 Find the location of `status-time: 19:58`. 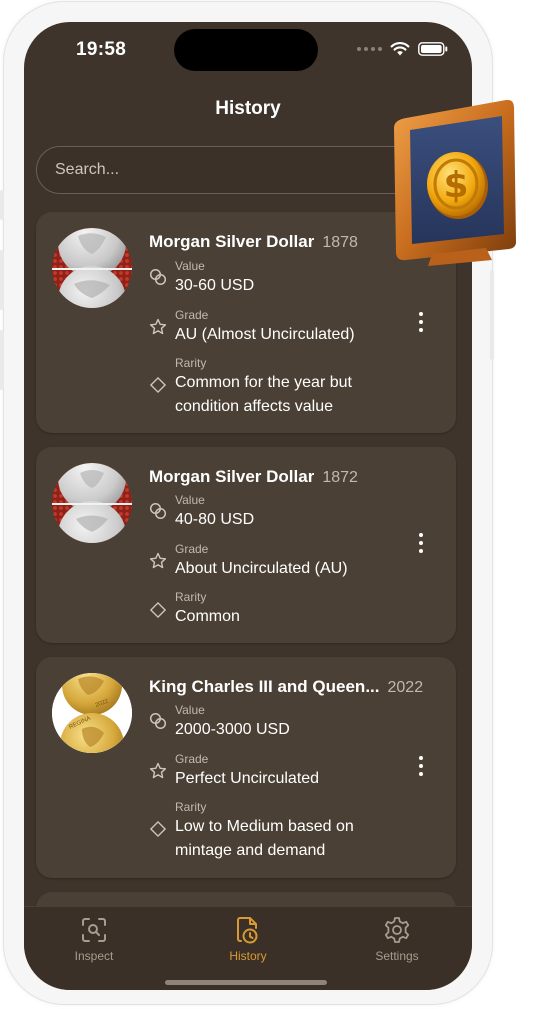

status-time: 19:58 is located at coordinates (101, 49).